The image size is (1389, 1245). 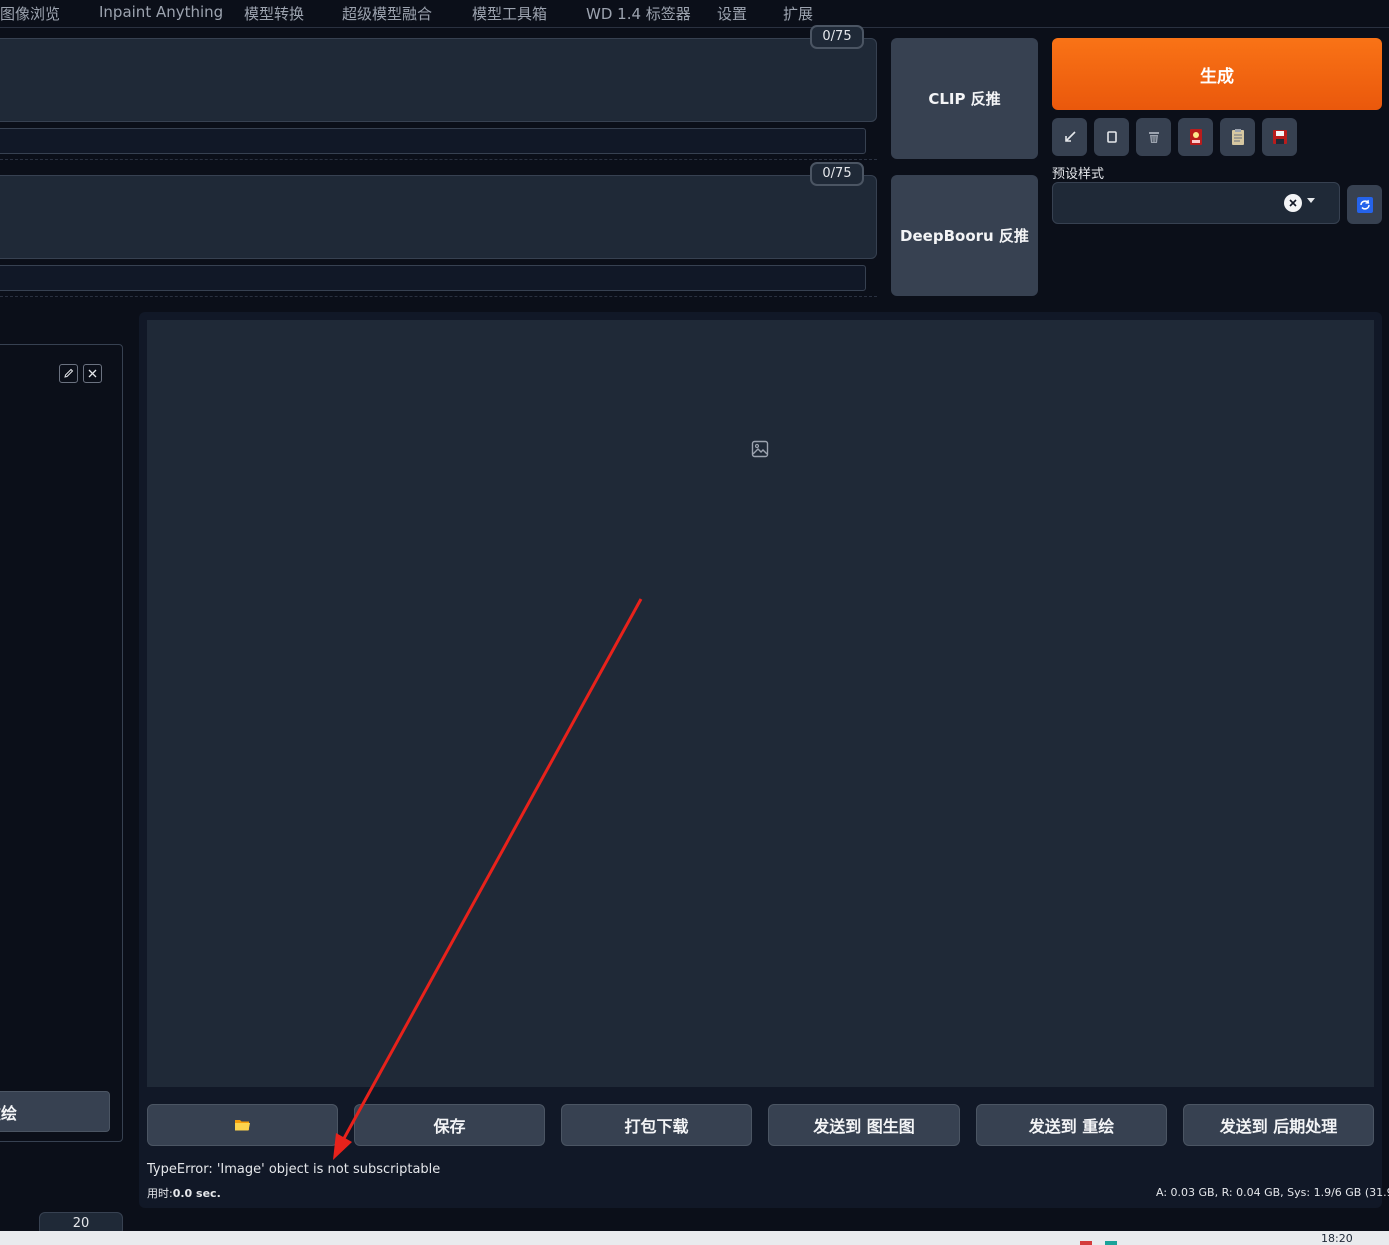 What do you see at coordinates (694, 1238) in the screenshot?
I see `taskbar: 18:20` at bounding box center [694, 1238].